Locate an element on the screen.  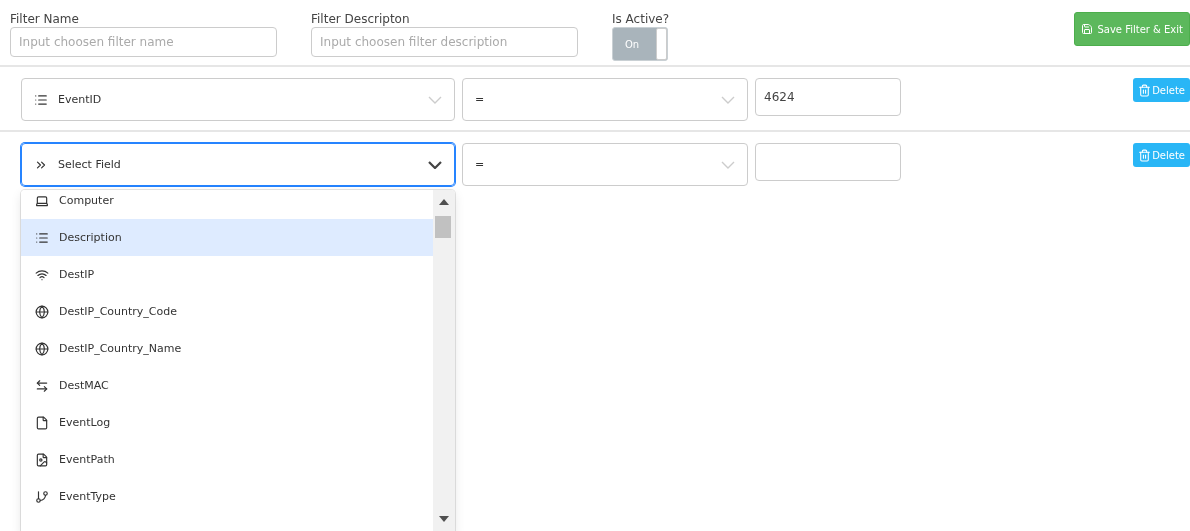
option-label: DestIP_Country_Code is located at coordinates (118, 311).